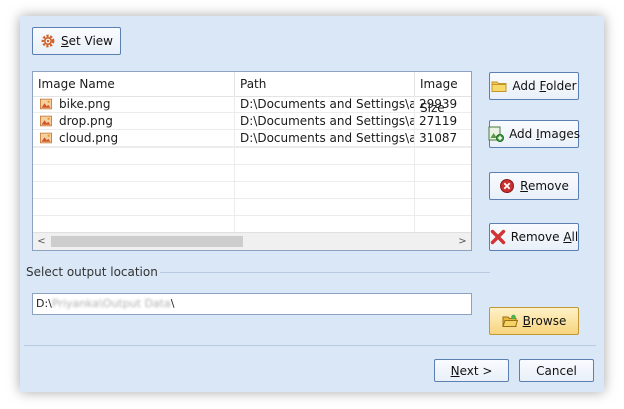 Image resolution: width=624 pixels, height=409 pixels. I want to click on browse-button: Browse, so click(534, 321).